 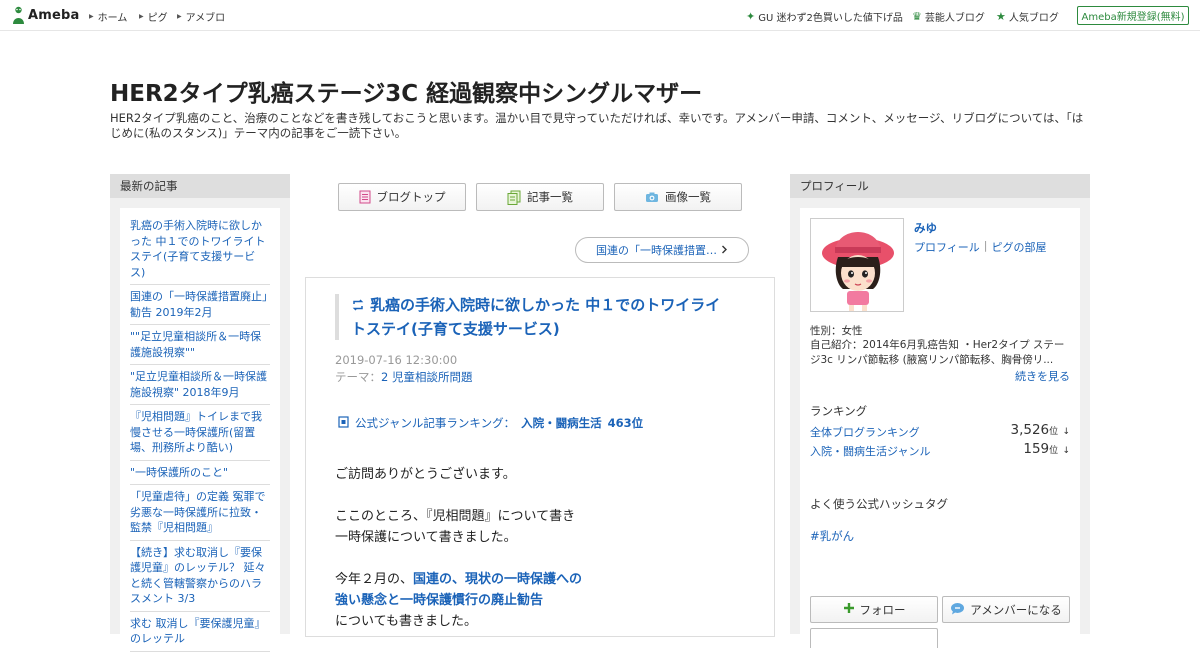 I want to click on blog-title: HER2タイプ乳癌ステージ3C 経過観察中シングルマザー, so click(x=406, y=91).